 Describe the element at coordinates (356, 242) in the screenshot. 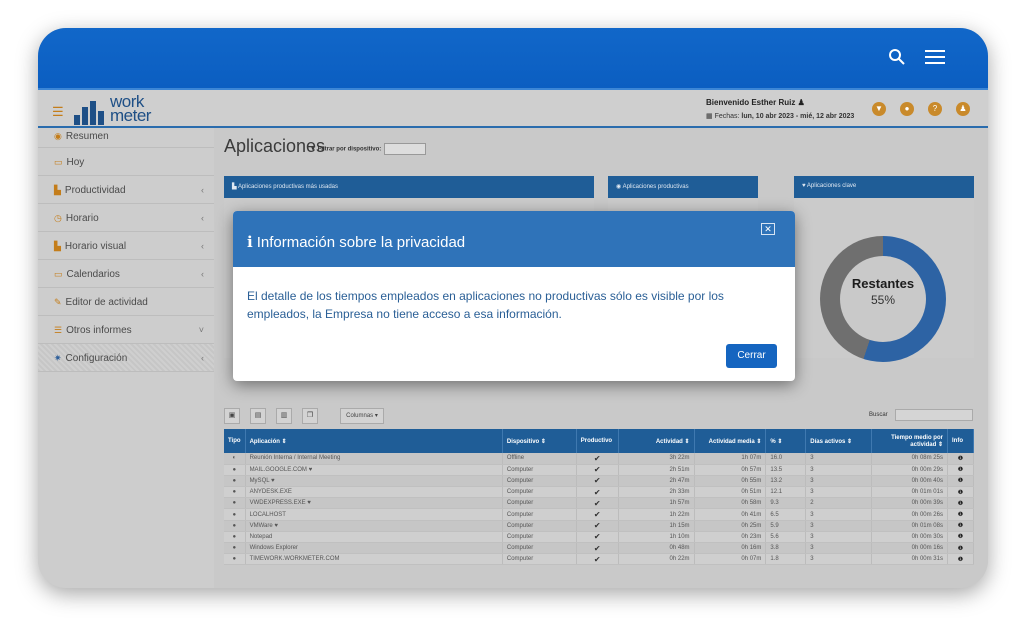

I see `modal-title: i Información sobre la privacidad` at that location.